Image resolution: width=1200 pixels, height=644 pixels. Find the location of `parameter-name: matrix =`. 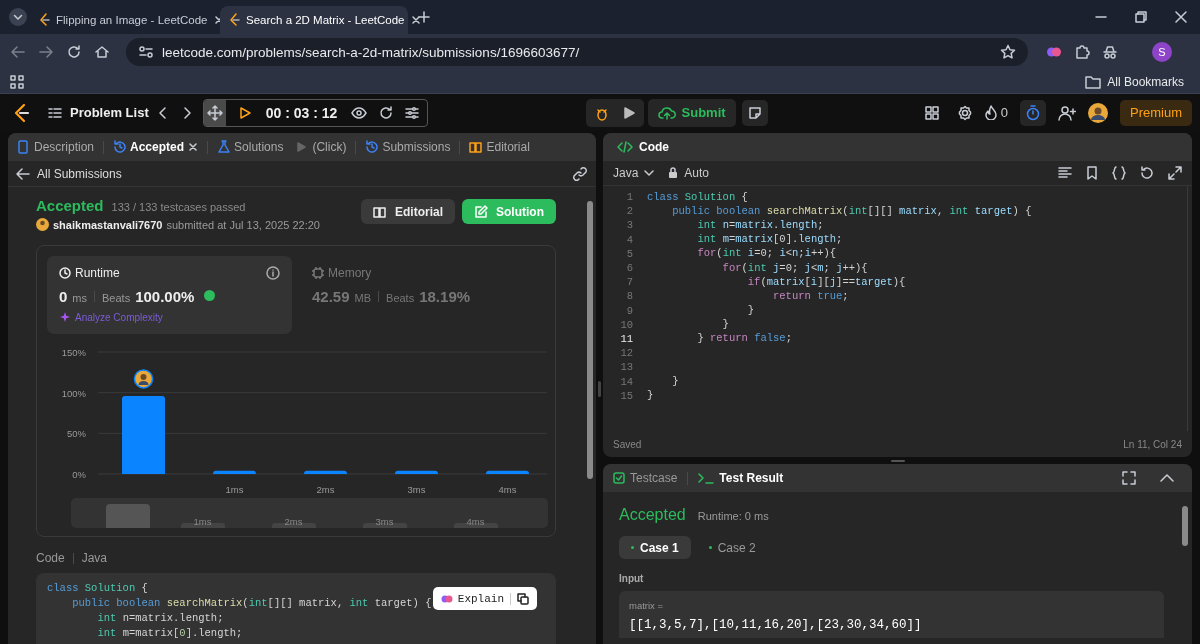

parameter-name: matrix = is located at coordinates (647, 605).